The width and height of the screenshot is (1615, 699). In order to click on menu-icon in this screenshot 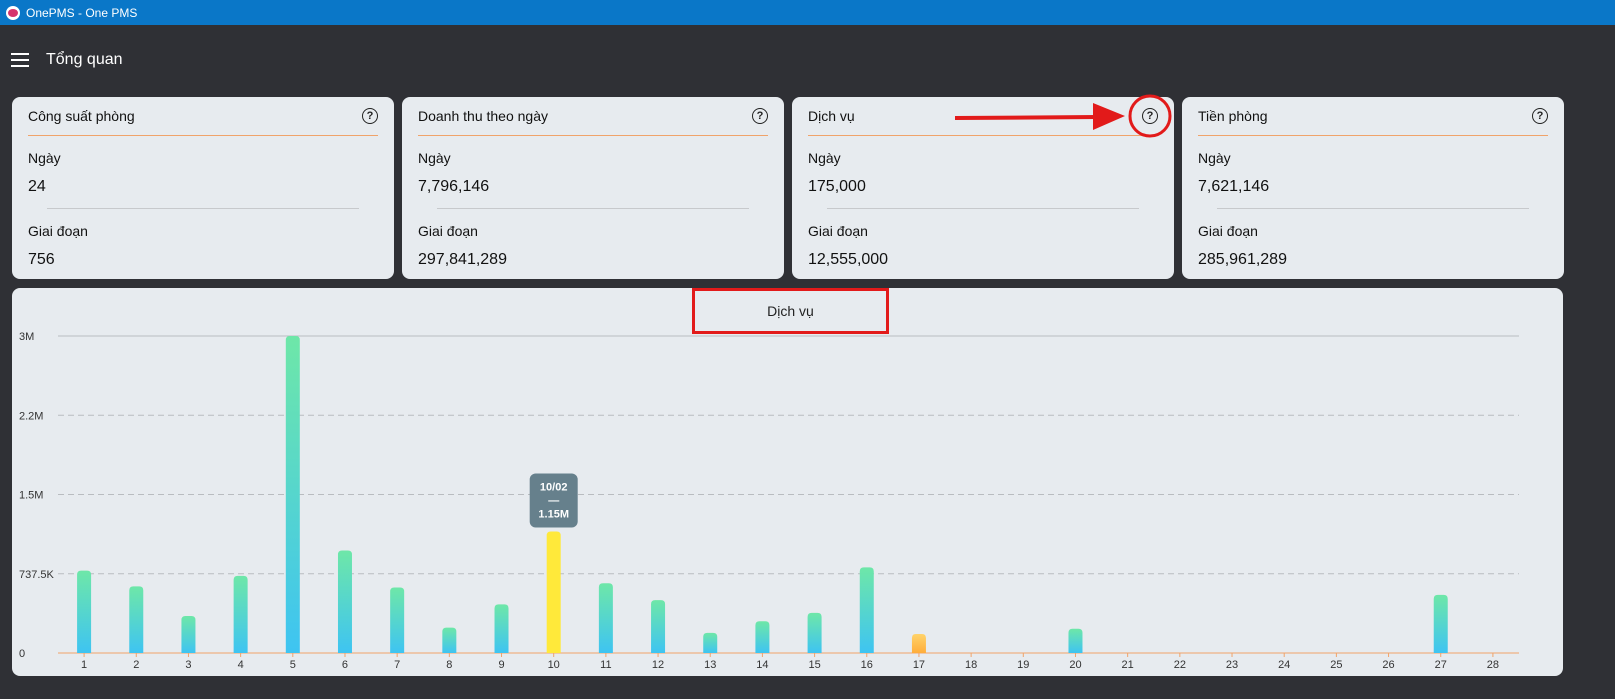, I will do `click(20, 60)`.